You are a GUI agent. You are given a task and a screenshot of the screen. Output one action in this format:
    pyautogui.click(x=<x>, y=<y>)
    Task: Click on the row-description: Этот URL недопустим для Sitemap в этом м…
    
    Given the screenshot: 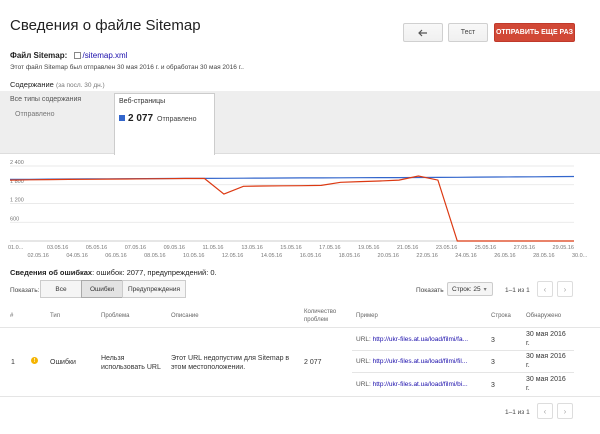 What is the action you would take?
    pyautogui.click(x=230, y=363)
    